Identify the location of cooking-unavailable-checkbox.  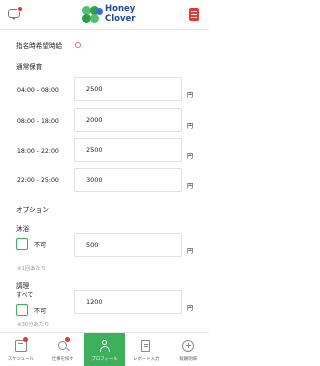
(22, 310).